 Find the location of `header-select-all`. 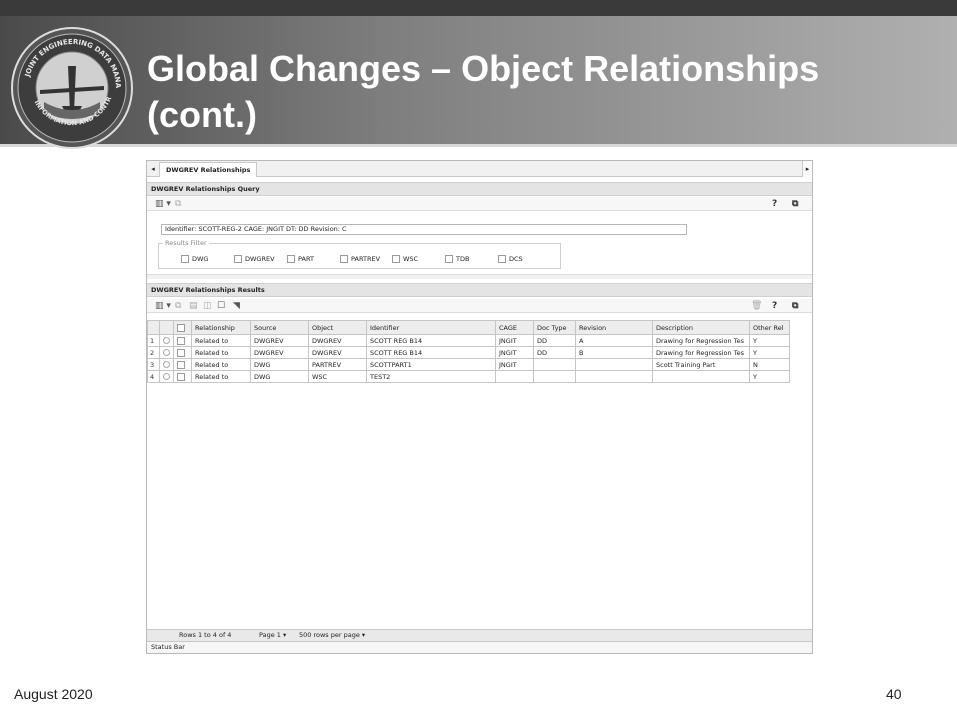

header-select-all is located at coordinates (182, 327).